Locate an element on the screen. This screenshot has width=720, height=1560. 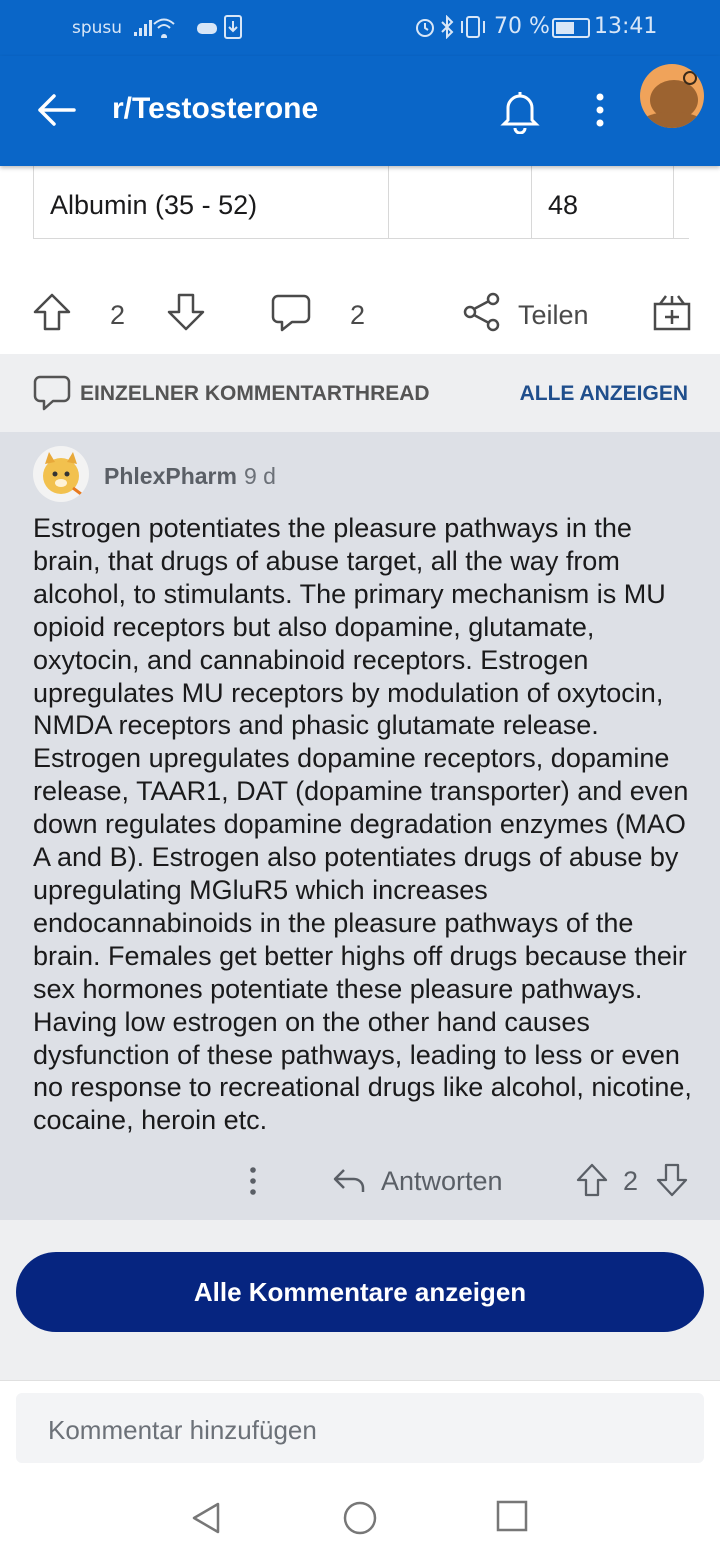
thread-header: EINZELNER KOMMENTARTHREAD ALLE ANZEIGEN is located at coordinates (360, 393).